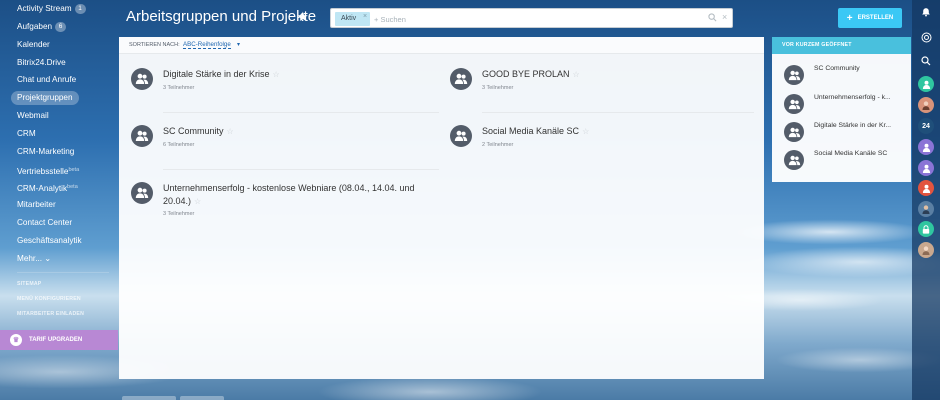 The image size is (940, 400). I want to click on user-green-icon, so click(926, 84).